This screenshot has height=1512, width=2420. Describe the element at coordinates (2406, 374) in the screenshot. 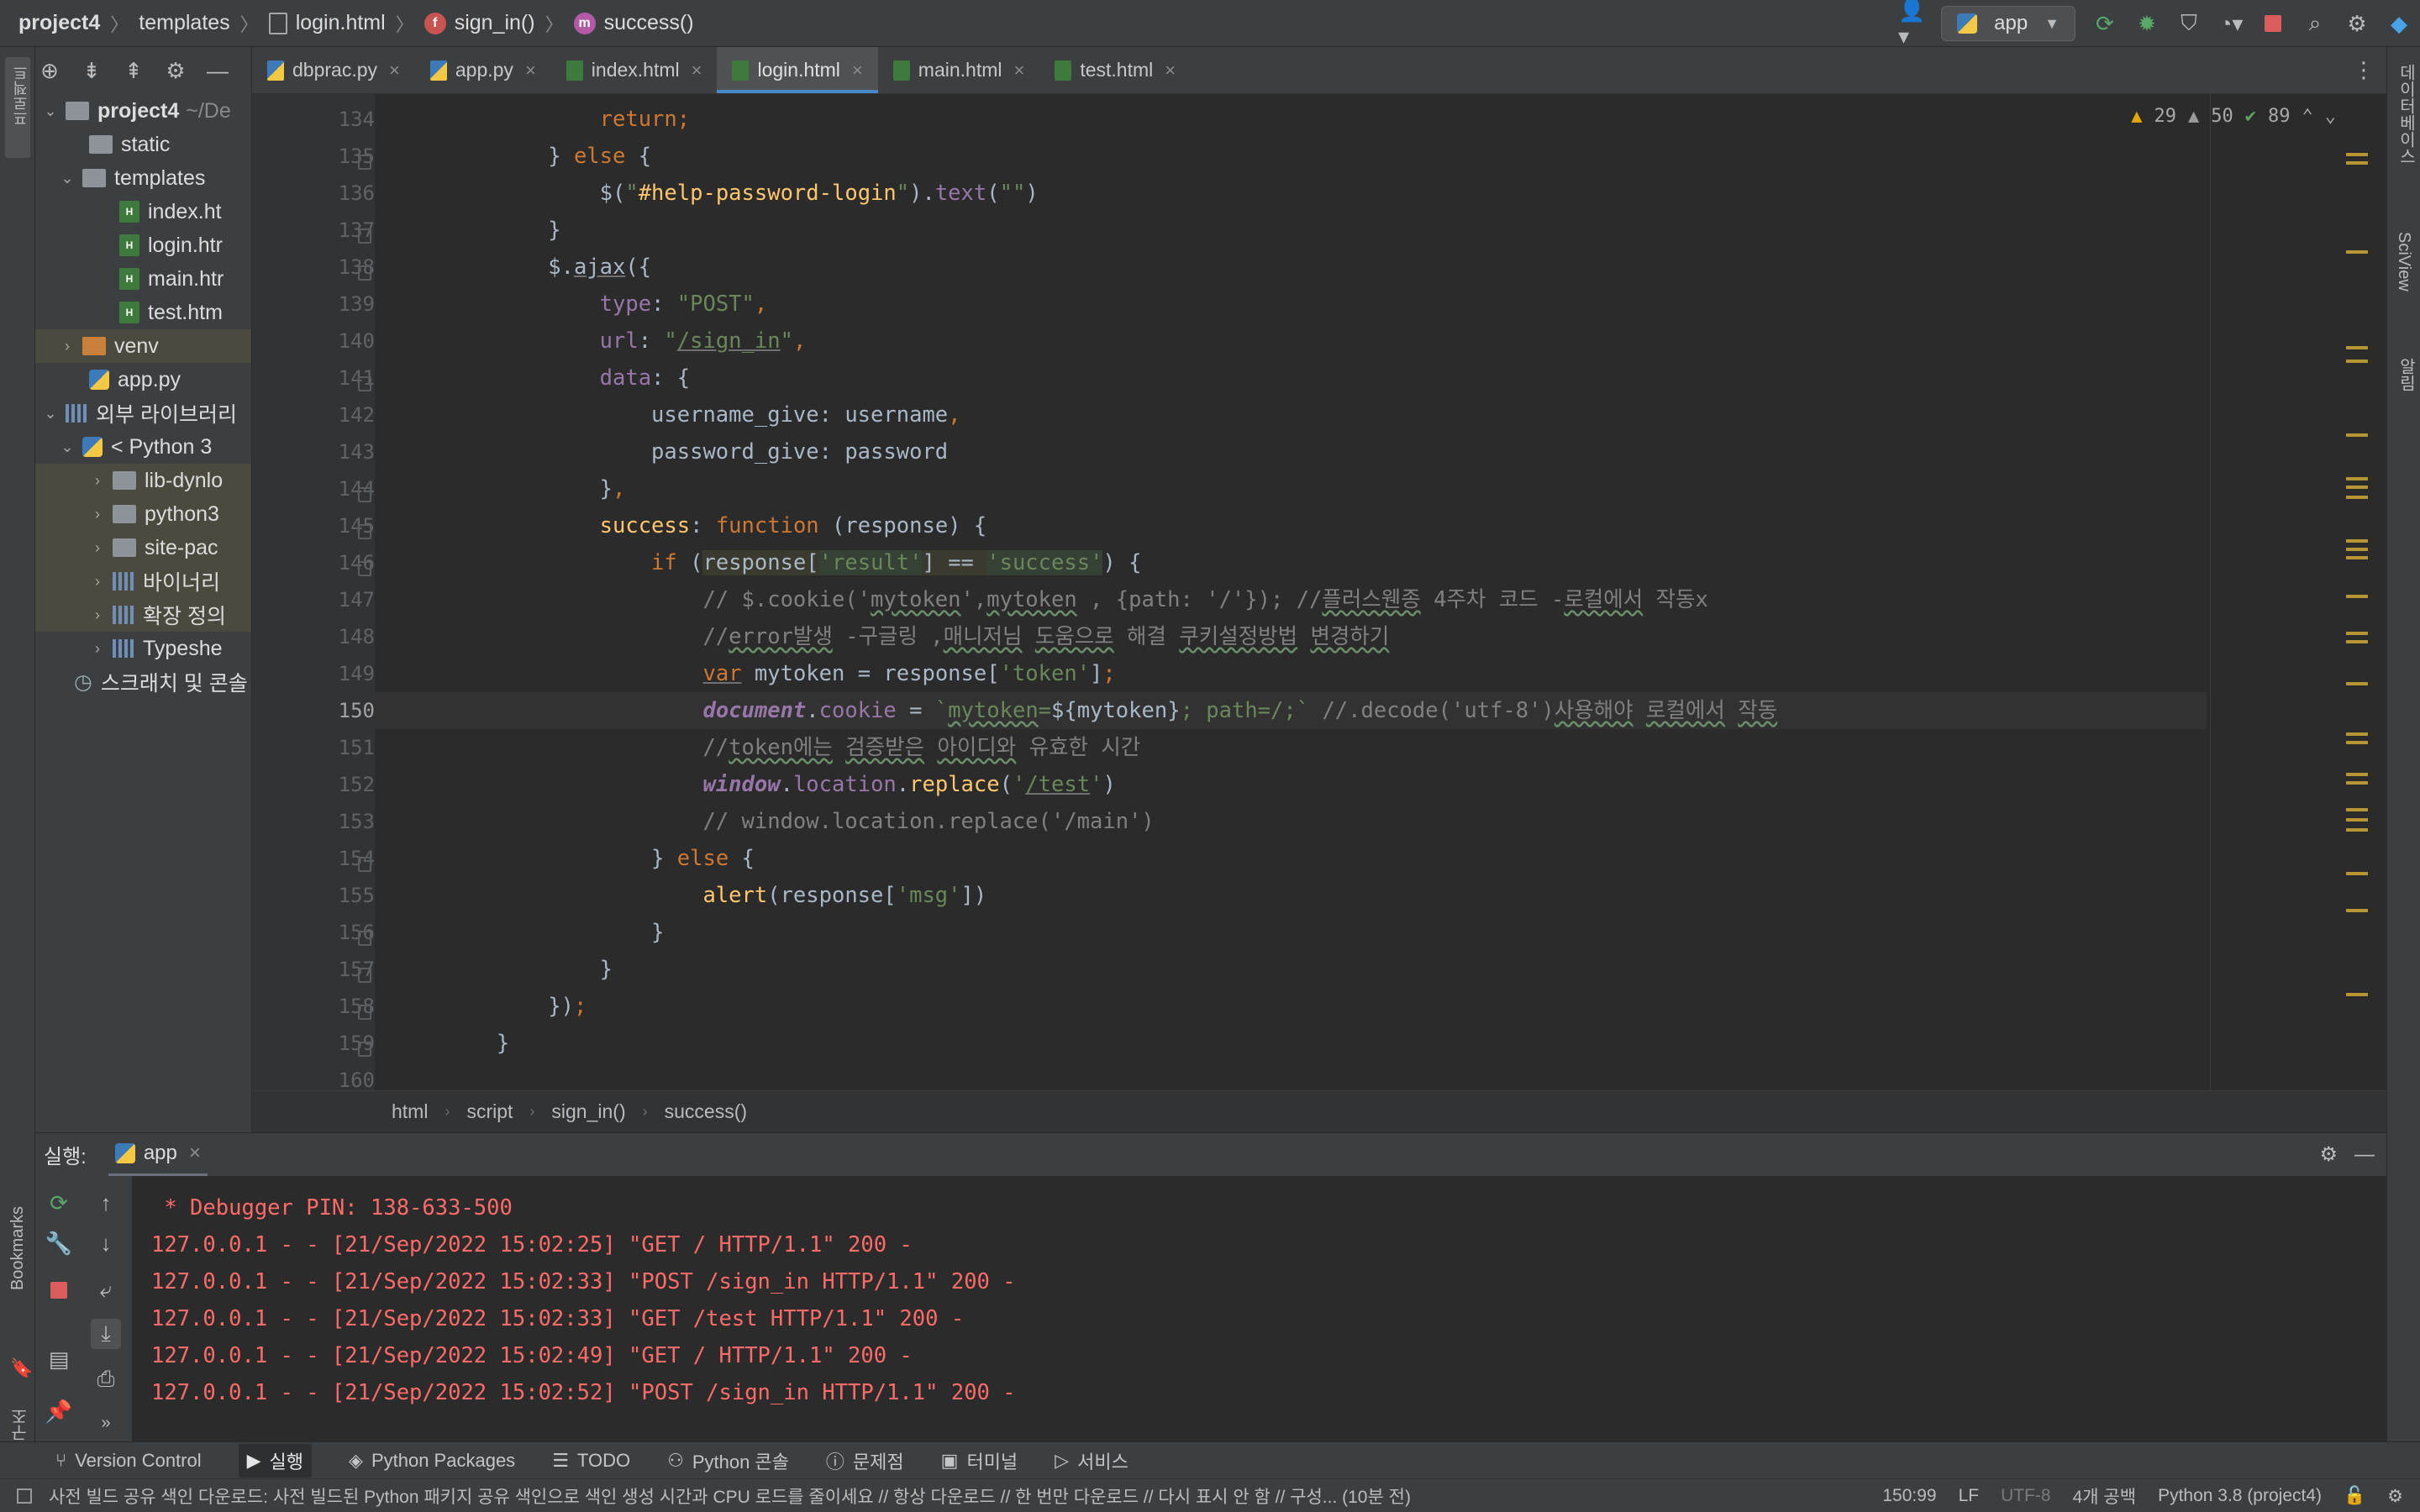

I see `notifications-tool-button: 알림` at that location.